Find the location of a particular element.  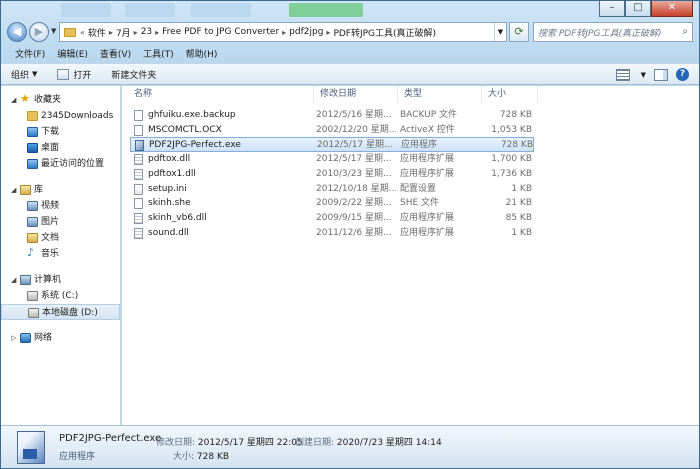

column-header-type: 类型 is located at coordinates (440, 94).